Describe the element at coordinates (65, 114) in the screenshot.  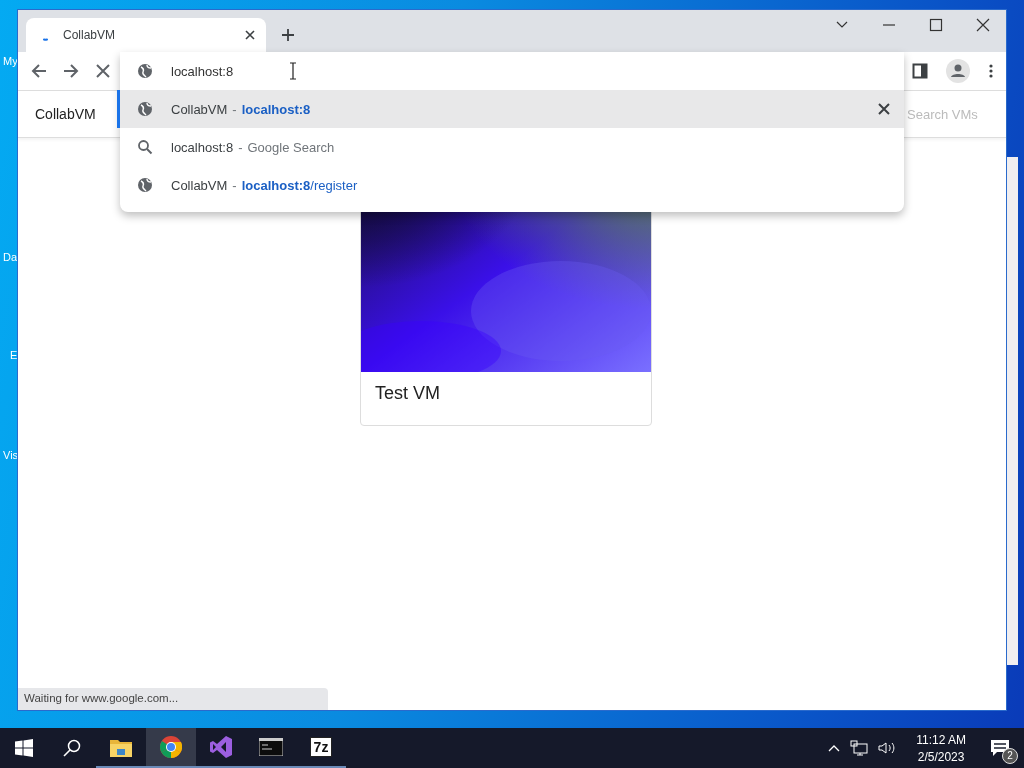
I see `brand-link: CollabVM` at that location.